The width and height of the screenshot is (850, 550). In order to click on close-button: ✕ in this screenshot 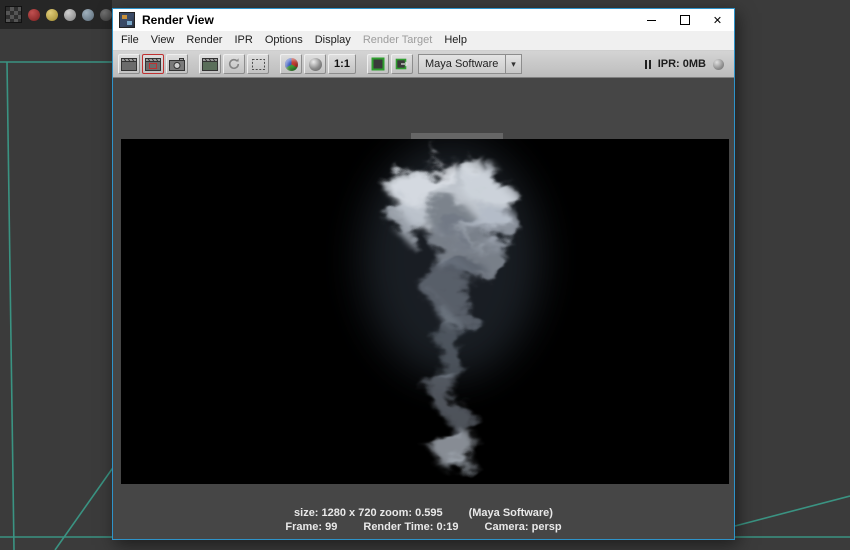, I will do `click(717, 20)`.